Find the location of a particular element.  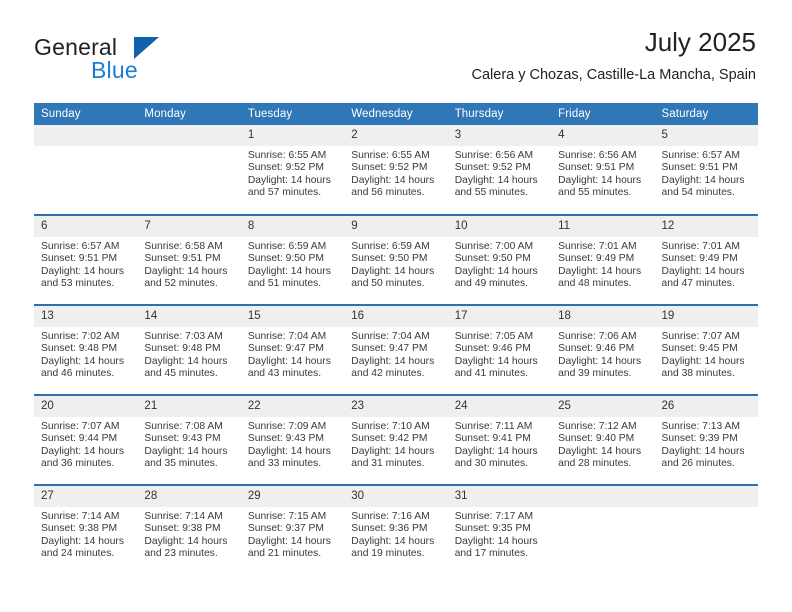

logo-text-blue: Blue is located at coordinates (114, 70).